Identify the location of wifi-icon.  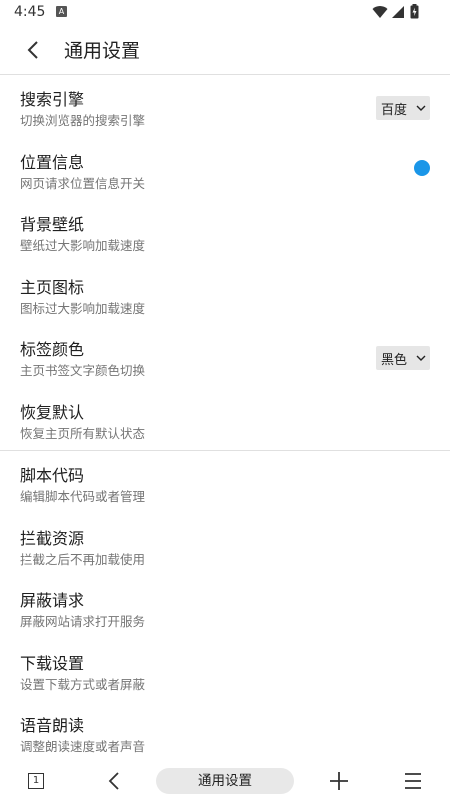
(380, 12).